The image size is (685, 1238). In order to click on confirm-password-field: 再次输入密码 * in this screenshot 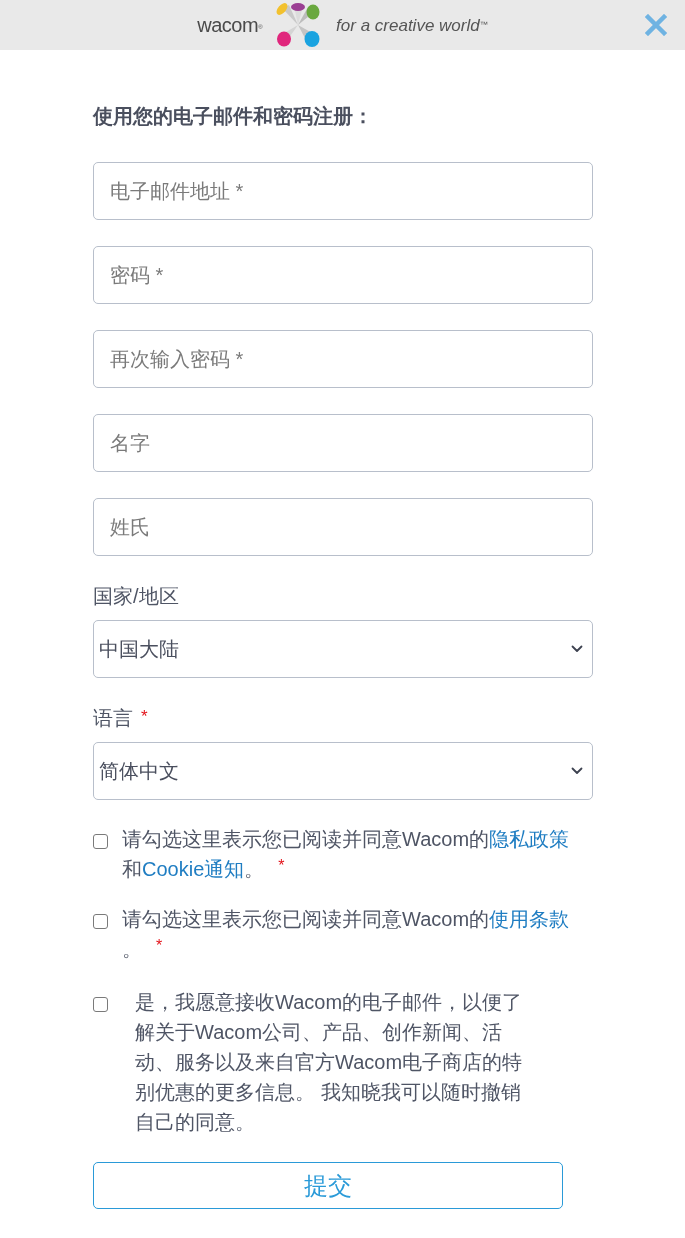, I will do `click(343, 359)`.